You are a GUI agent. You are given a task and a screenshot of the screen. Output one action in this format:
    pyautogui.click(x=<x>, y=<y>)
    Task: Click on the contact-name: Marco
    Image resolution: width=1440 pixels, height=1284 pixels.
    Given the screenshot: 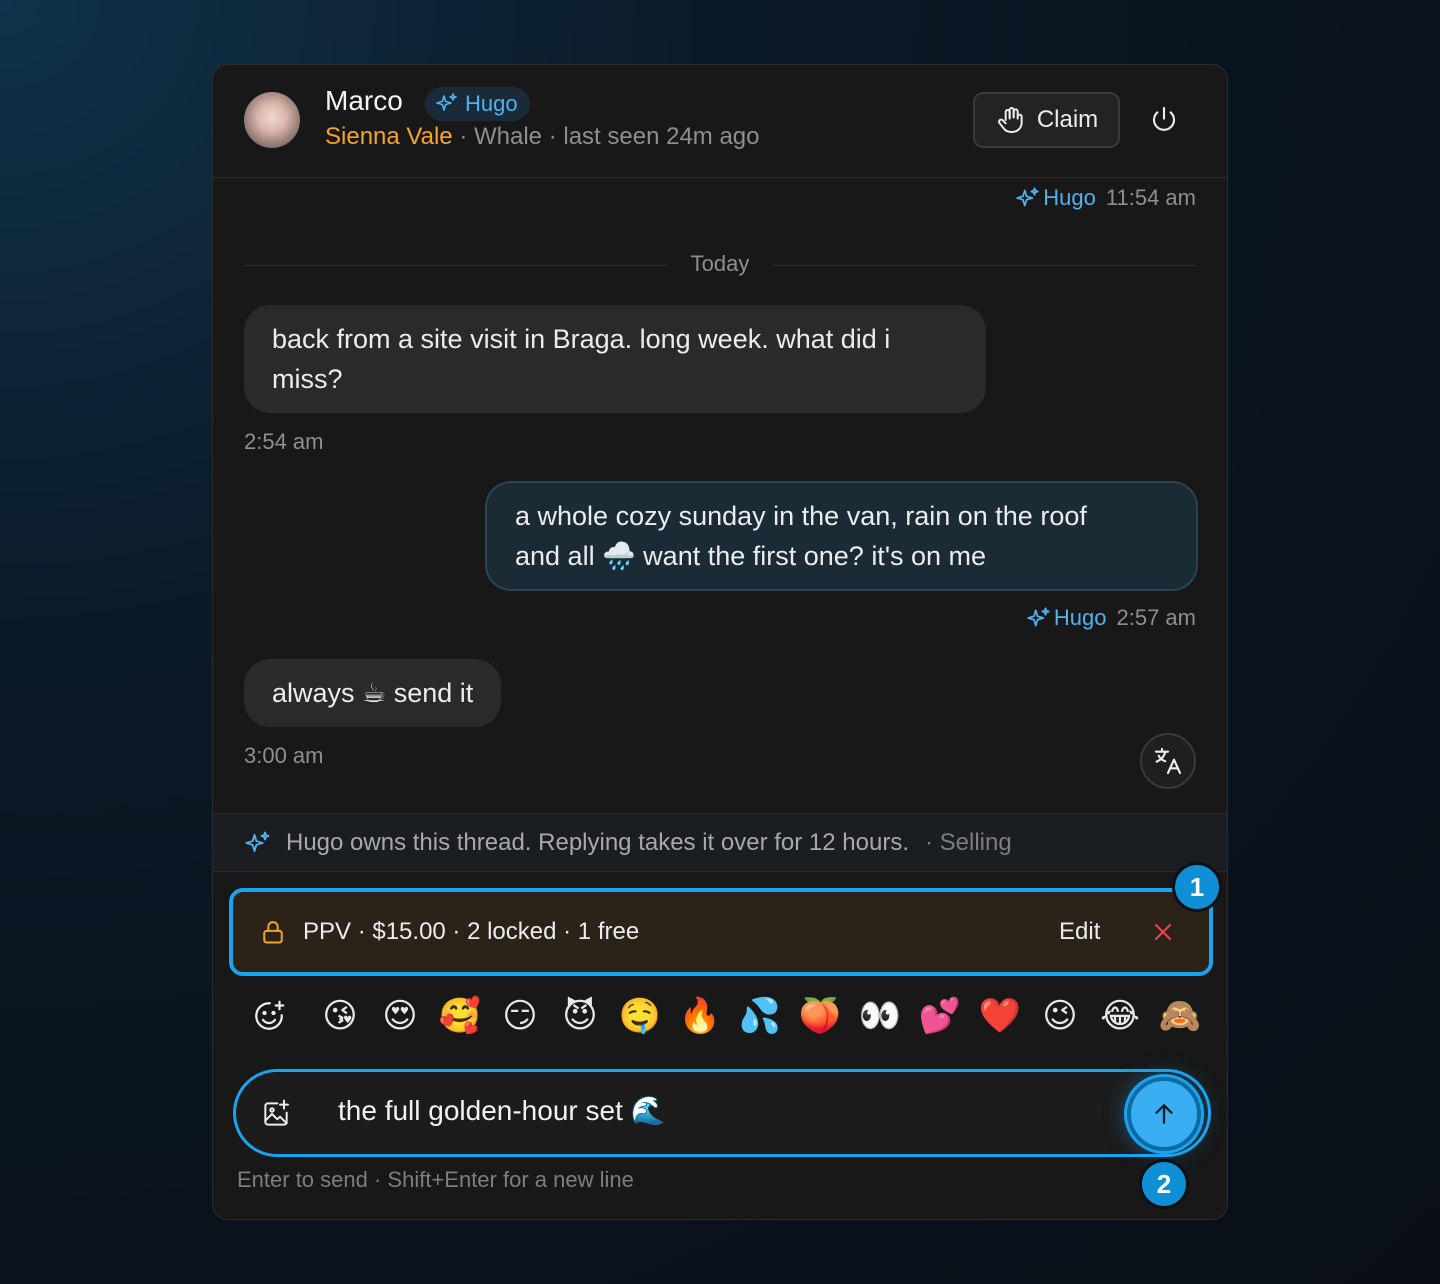 What is the action you would take?
    pyautogui.click(x=364, y=100)
    